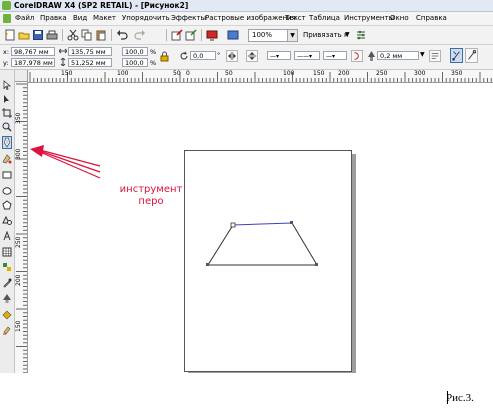 This screenshot has height=410, width=493. I want to click on annotation-line-1: инструмент, so click(151, 189).